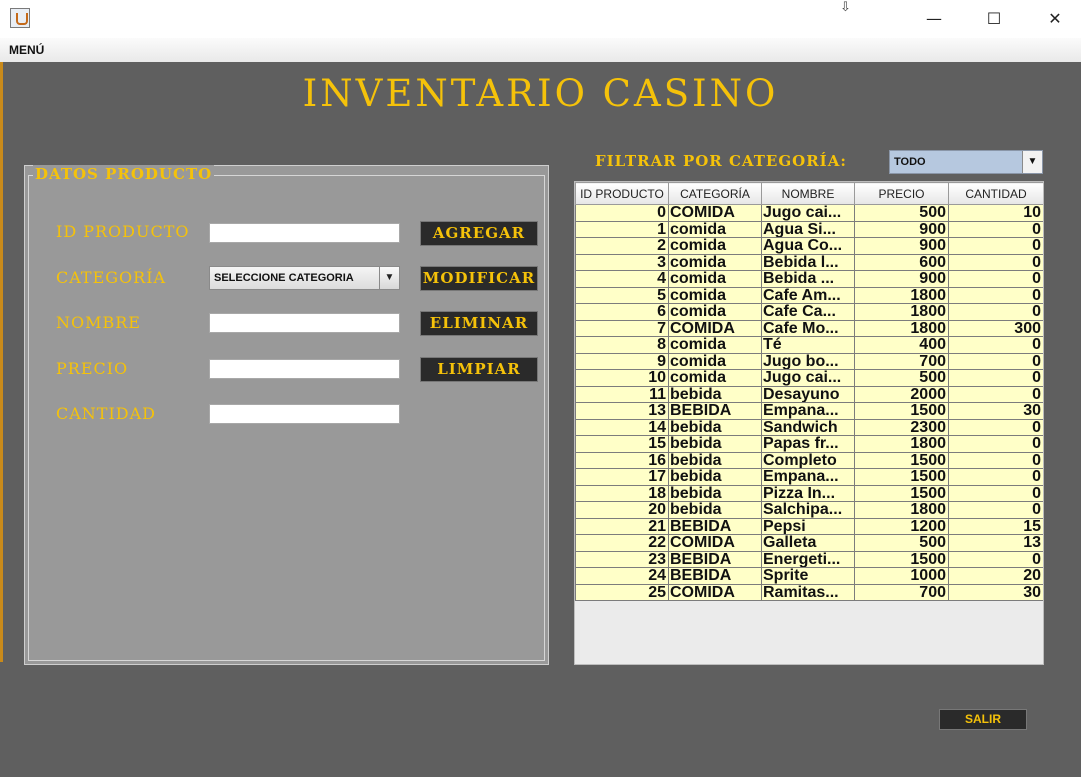  Describe the element at coordinates (479, 233) in the screenshot. I see `agregar-button: AGREGAR` at that location.